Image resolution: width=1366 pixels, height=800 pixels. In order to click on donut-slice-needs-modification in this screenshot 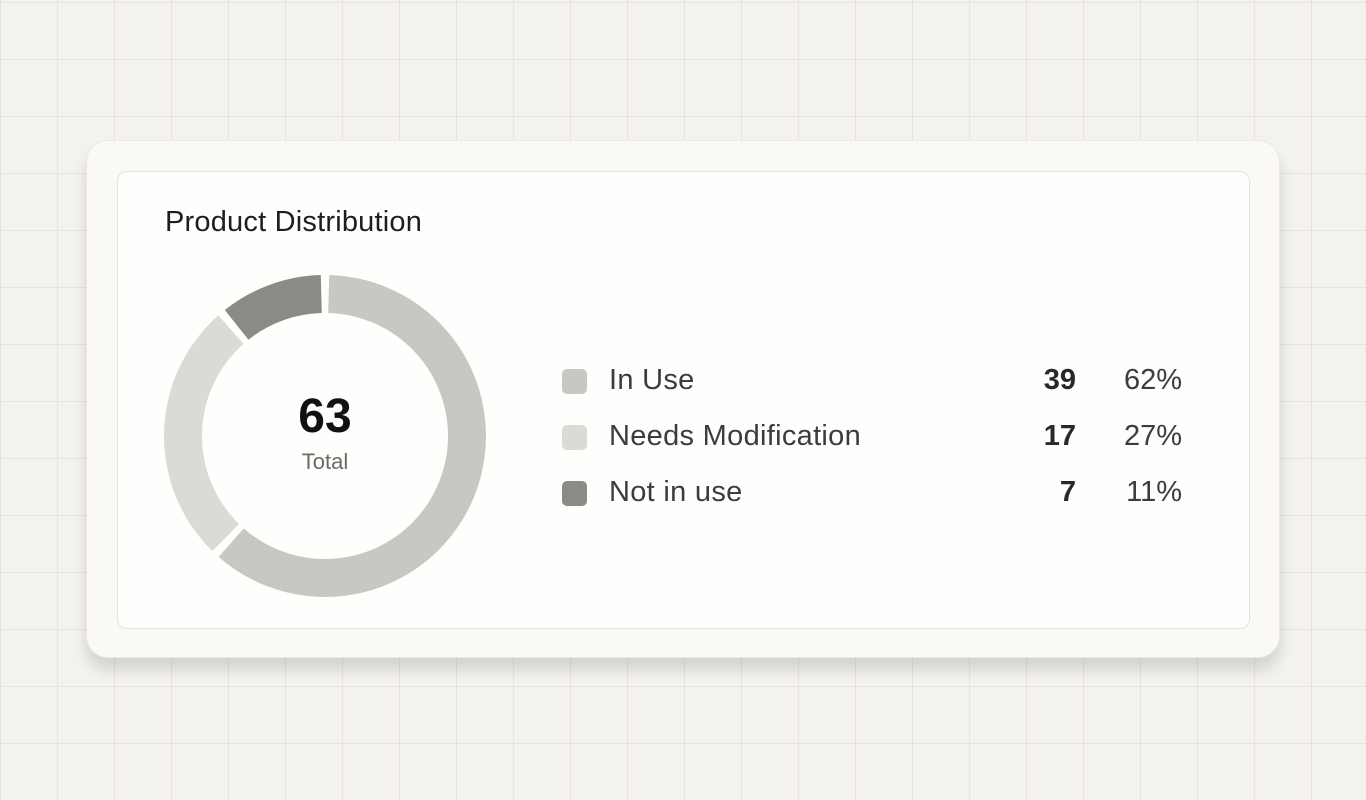, I will do `click(204, 433)`.